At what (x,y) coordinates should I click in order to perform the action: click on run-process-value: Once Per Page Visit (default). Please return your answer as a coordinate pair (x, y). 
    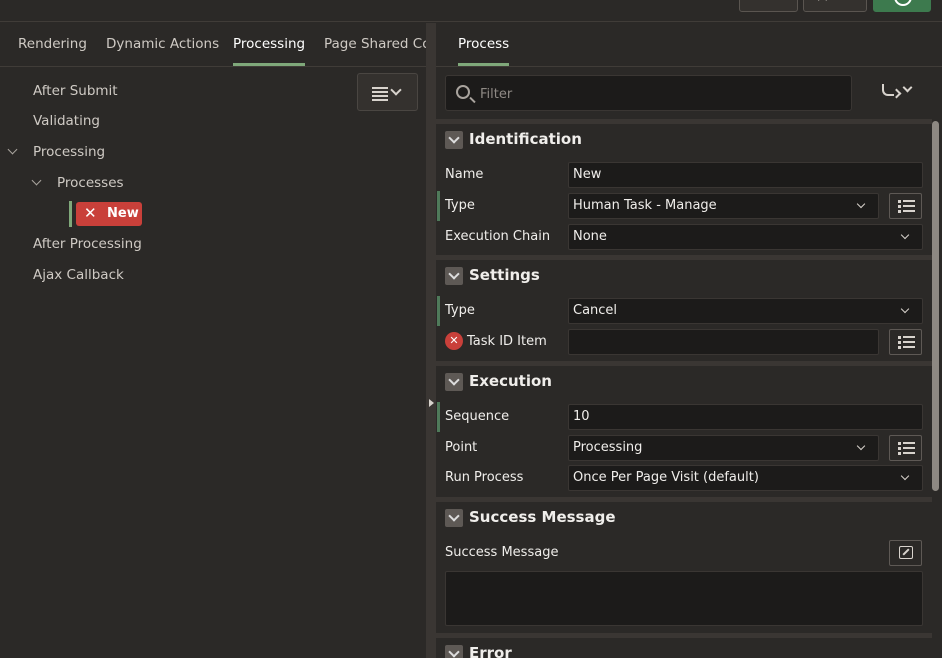
    Looking at the image, I should click on (666, 477).